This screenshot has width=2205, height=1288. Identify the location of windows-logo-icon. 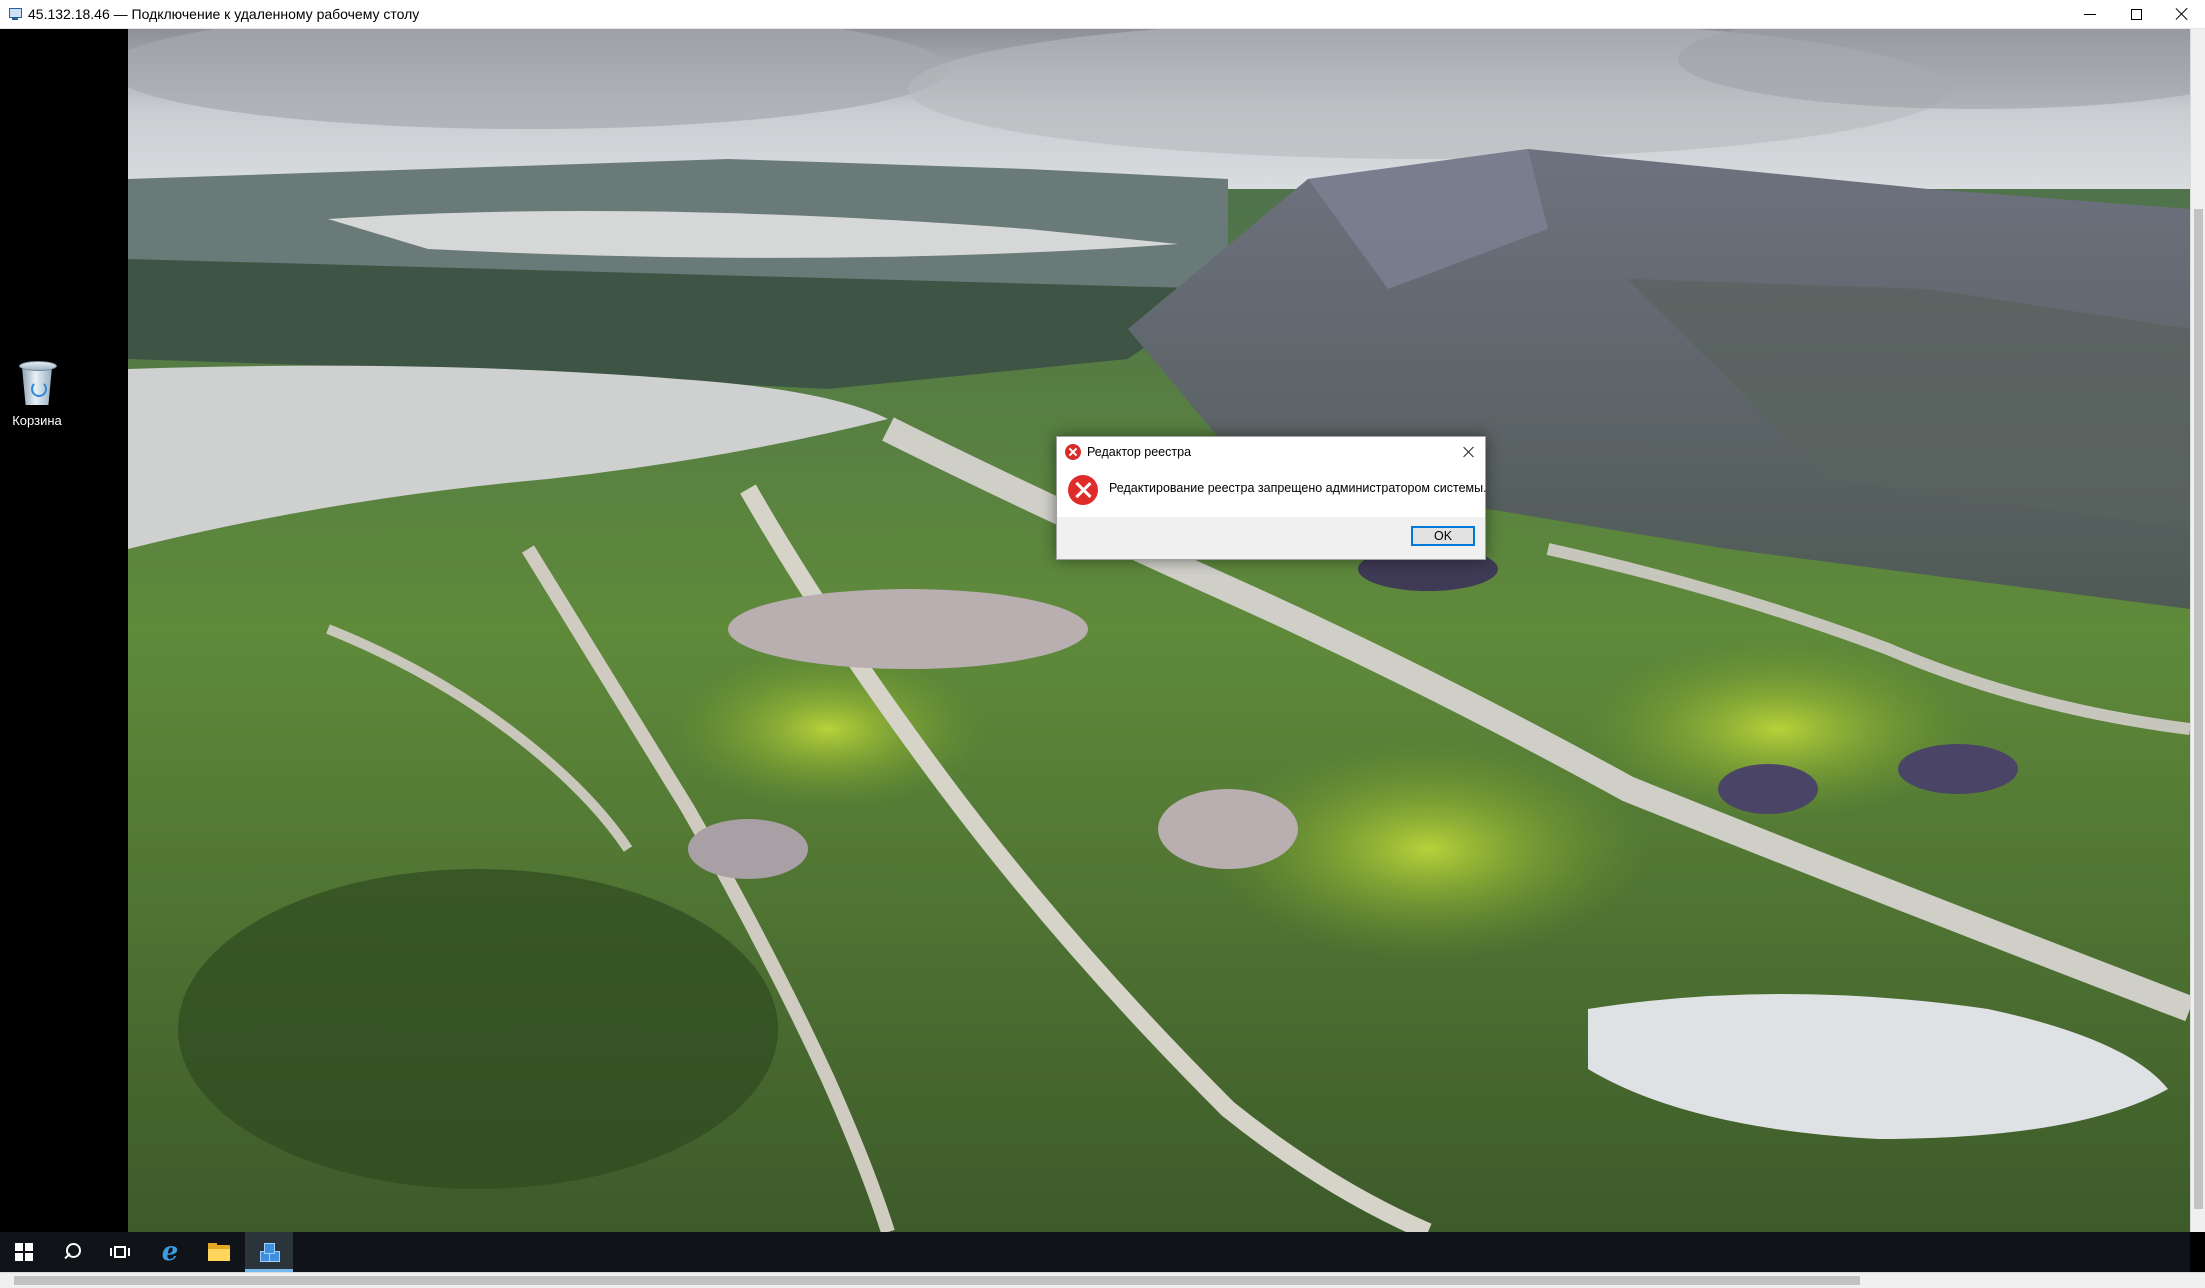
(24, 1252).